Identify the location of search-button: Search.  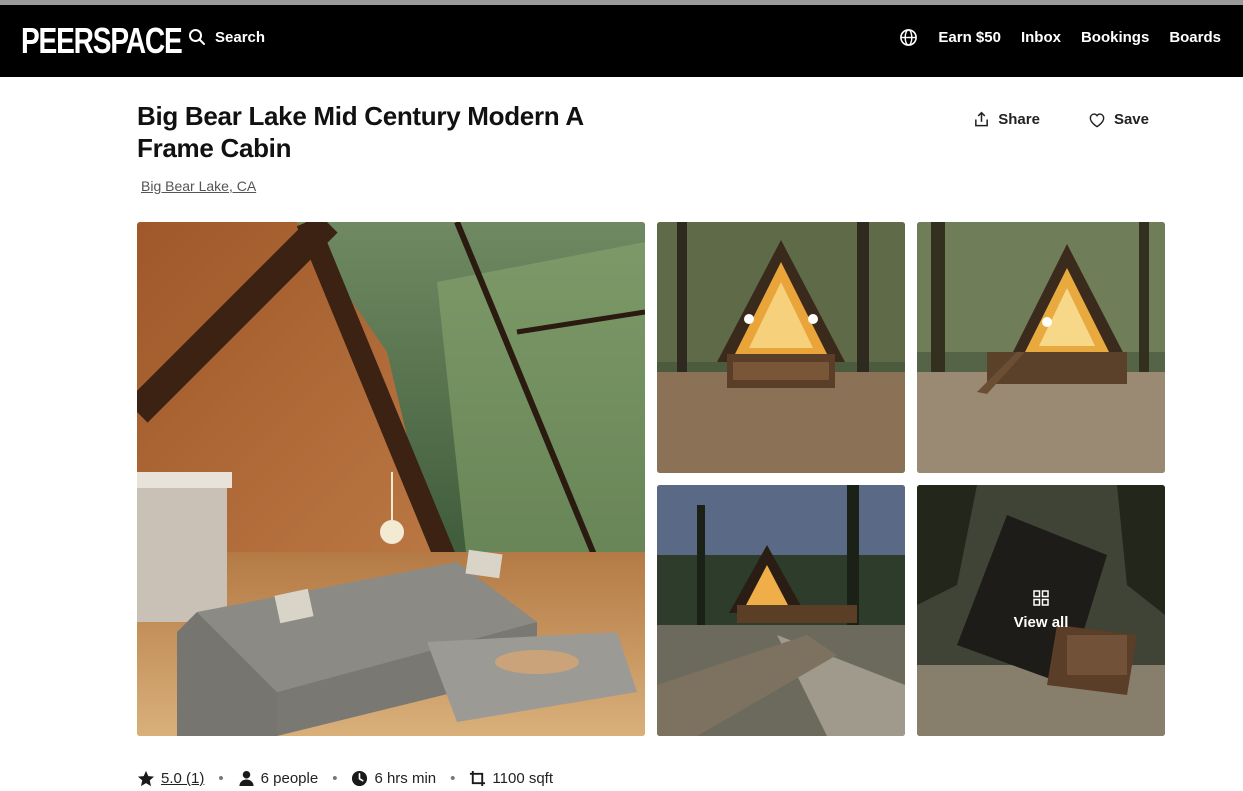
(226, 37).